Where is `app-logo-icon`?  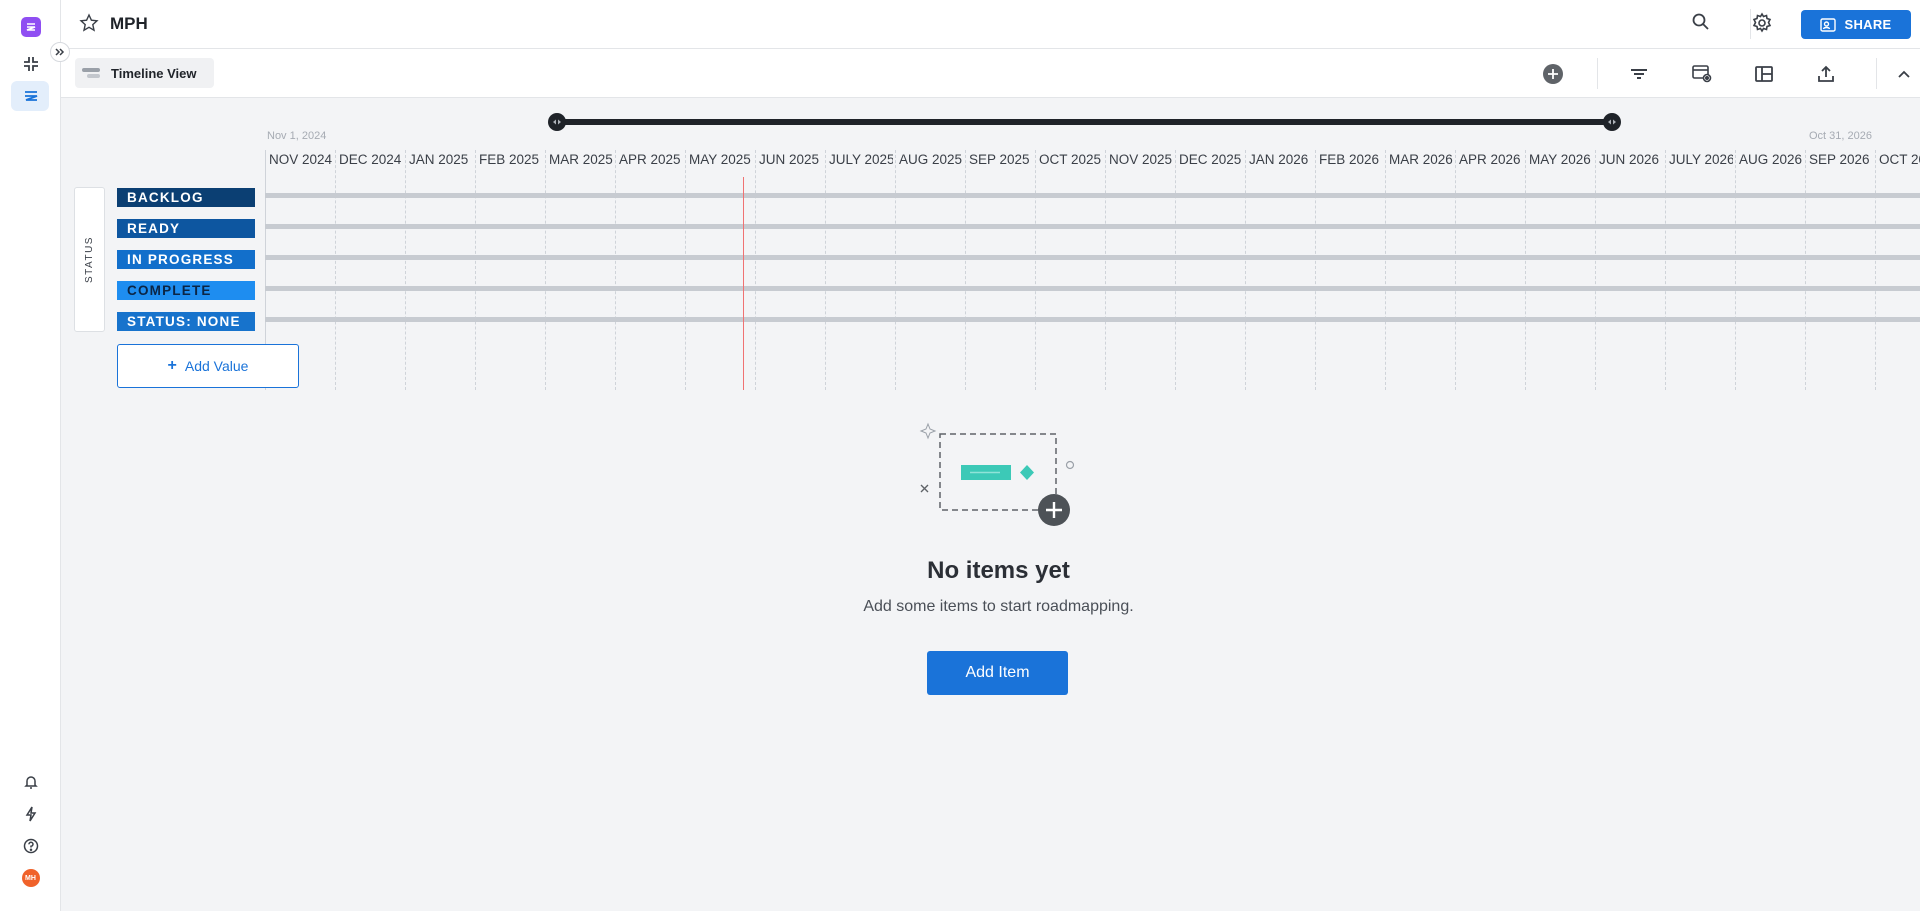 app-logo-icon is located at coordinates (30, 27).